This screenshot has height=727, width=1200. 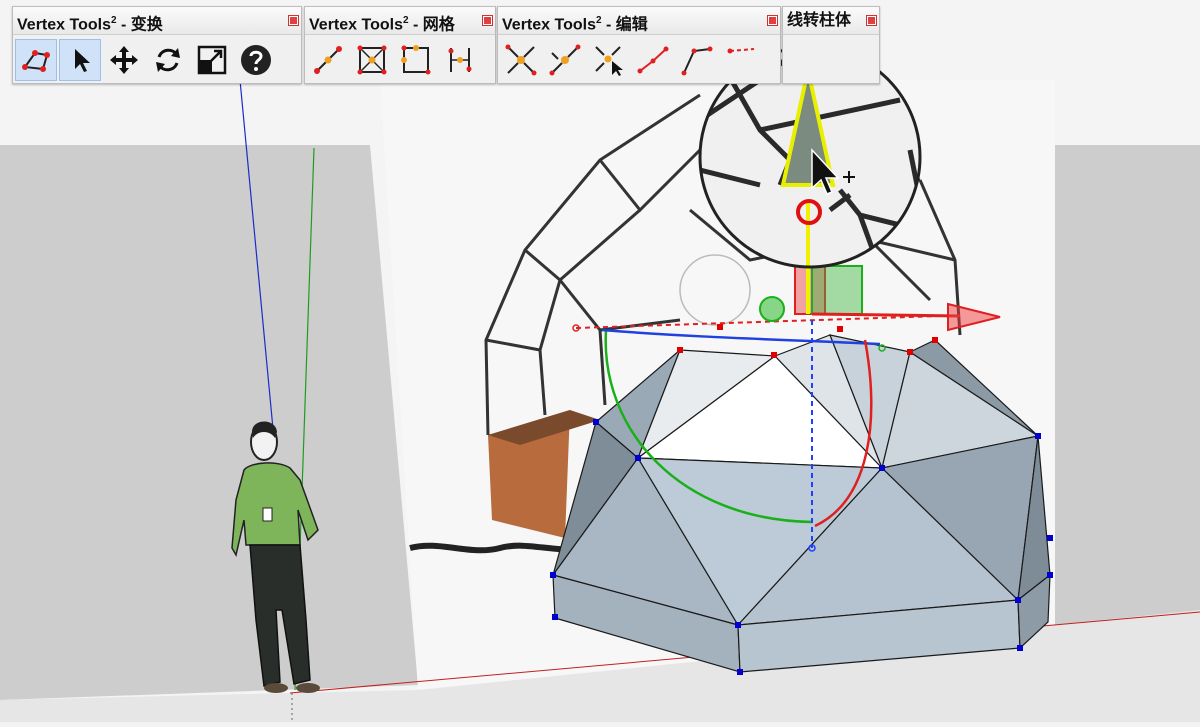 I want to click on merge-cursor-button, so click(x=609, y=60).